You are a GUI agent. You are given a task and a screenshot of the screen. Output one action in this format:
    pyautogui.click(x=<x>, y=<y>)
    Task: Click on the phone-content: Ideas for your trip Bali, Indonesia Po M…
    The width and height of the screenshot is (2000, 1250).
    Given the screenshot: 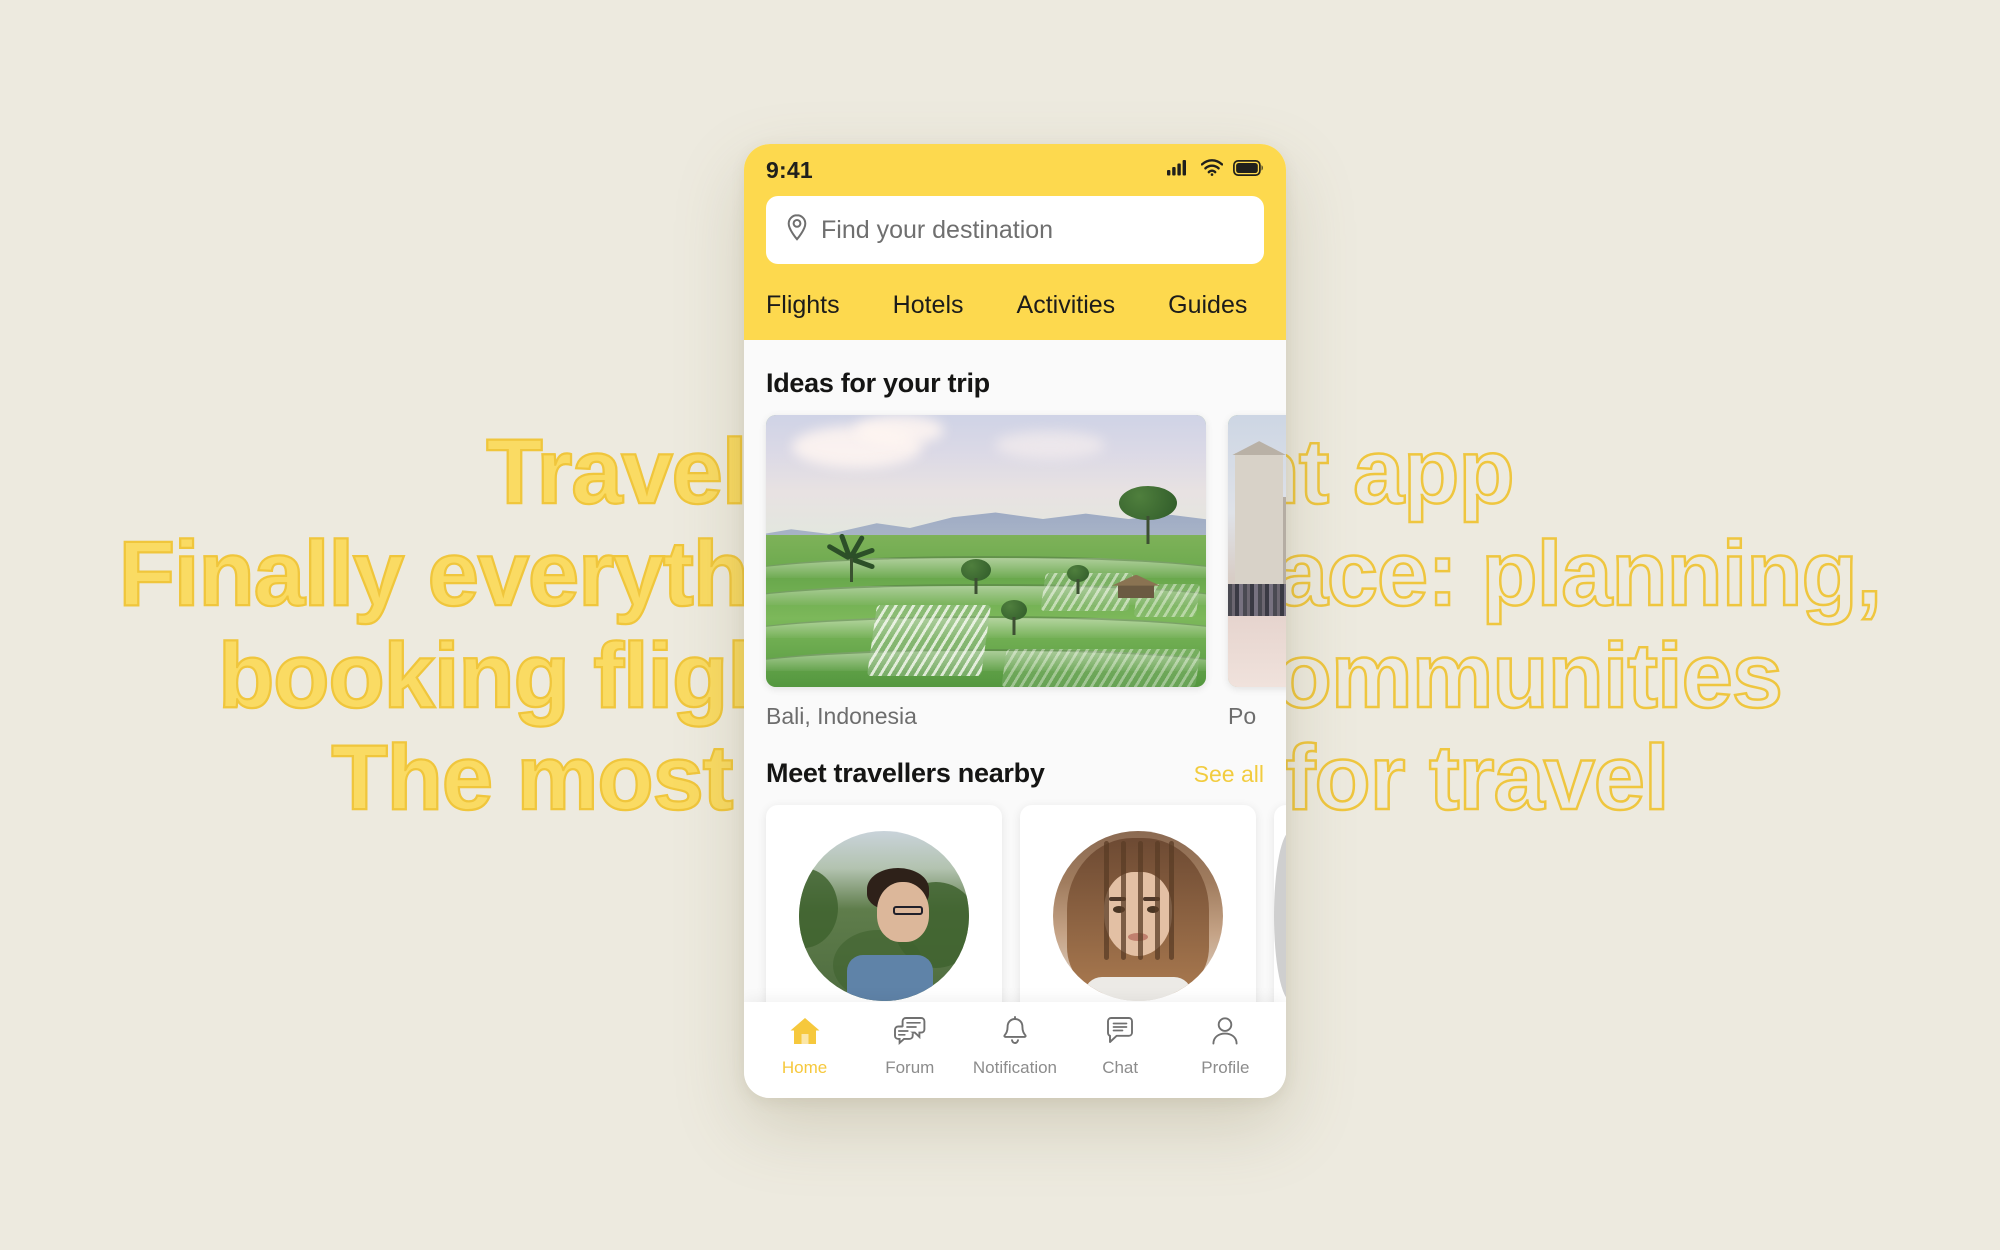 What is the action you would take?
    pyautogui.click(x=1015, y=671)
    